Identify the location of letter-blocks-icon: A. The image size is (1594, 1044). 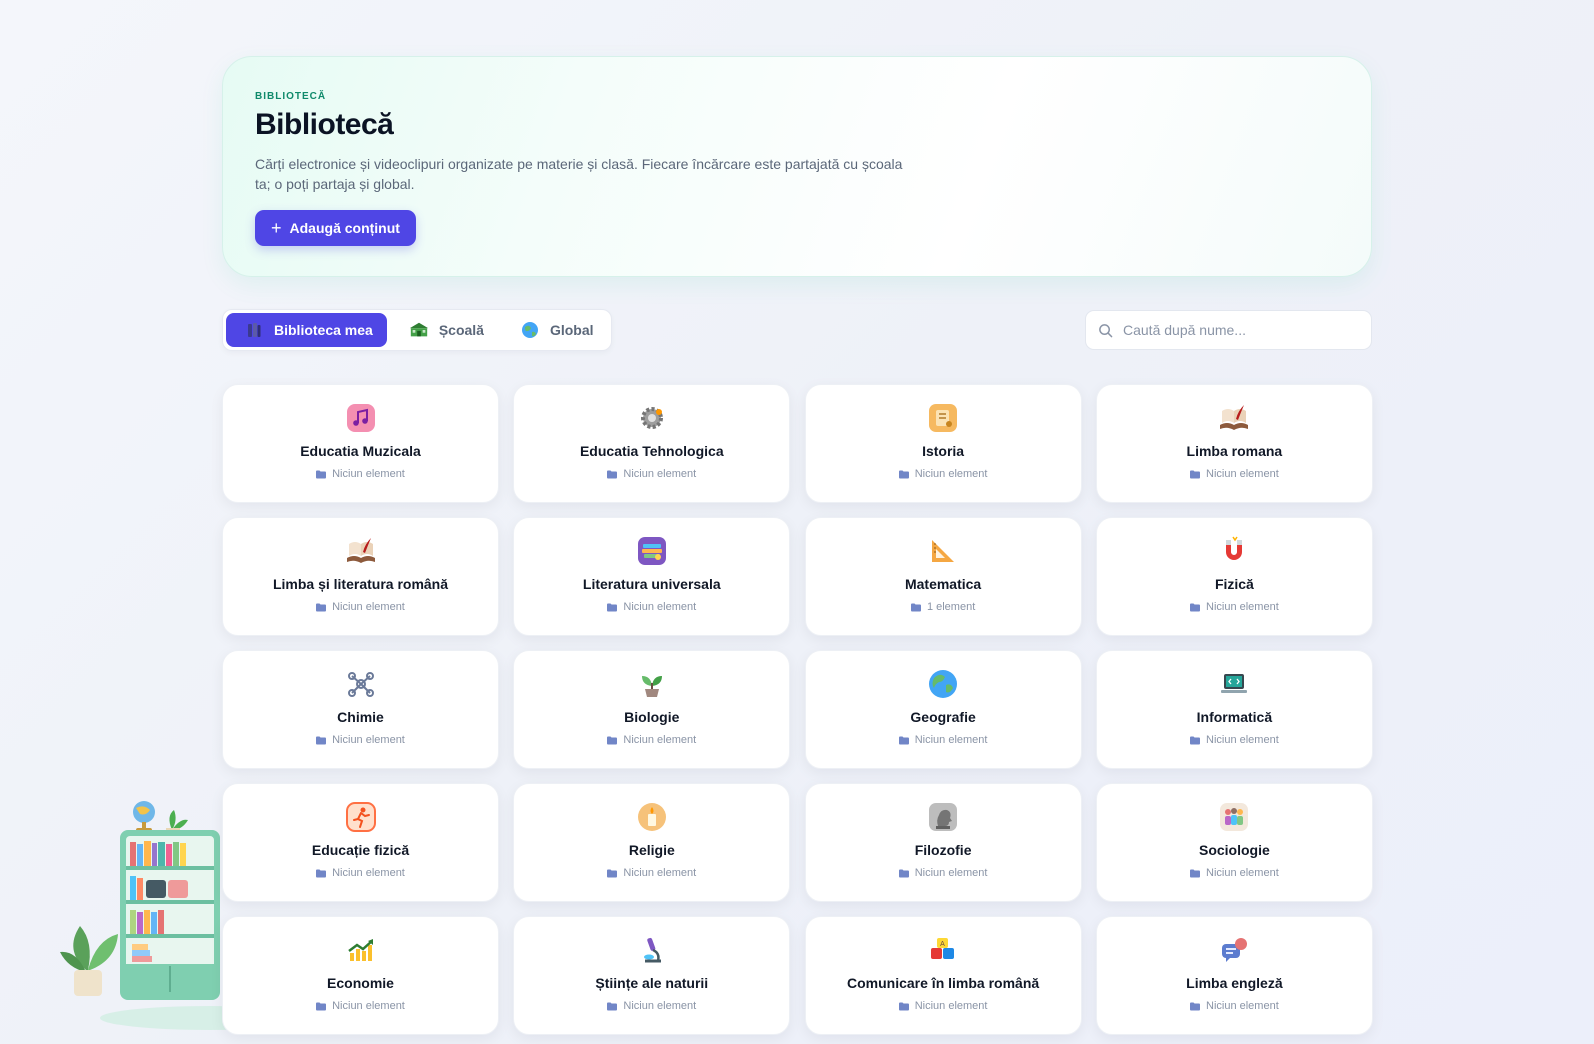
(943, 950).